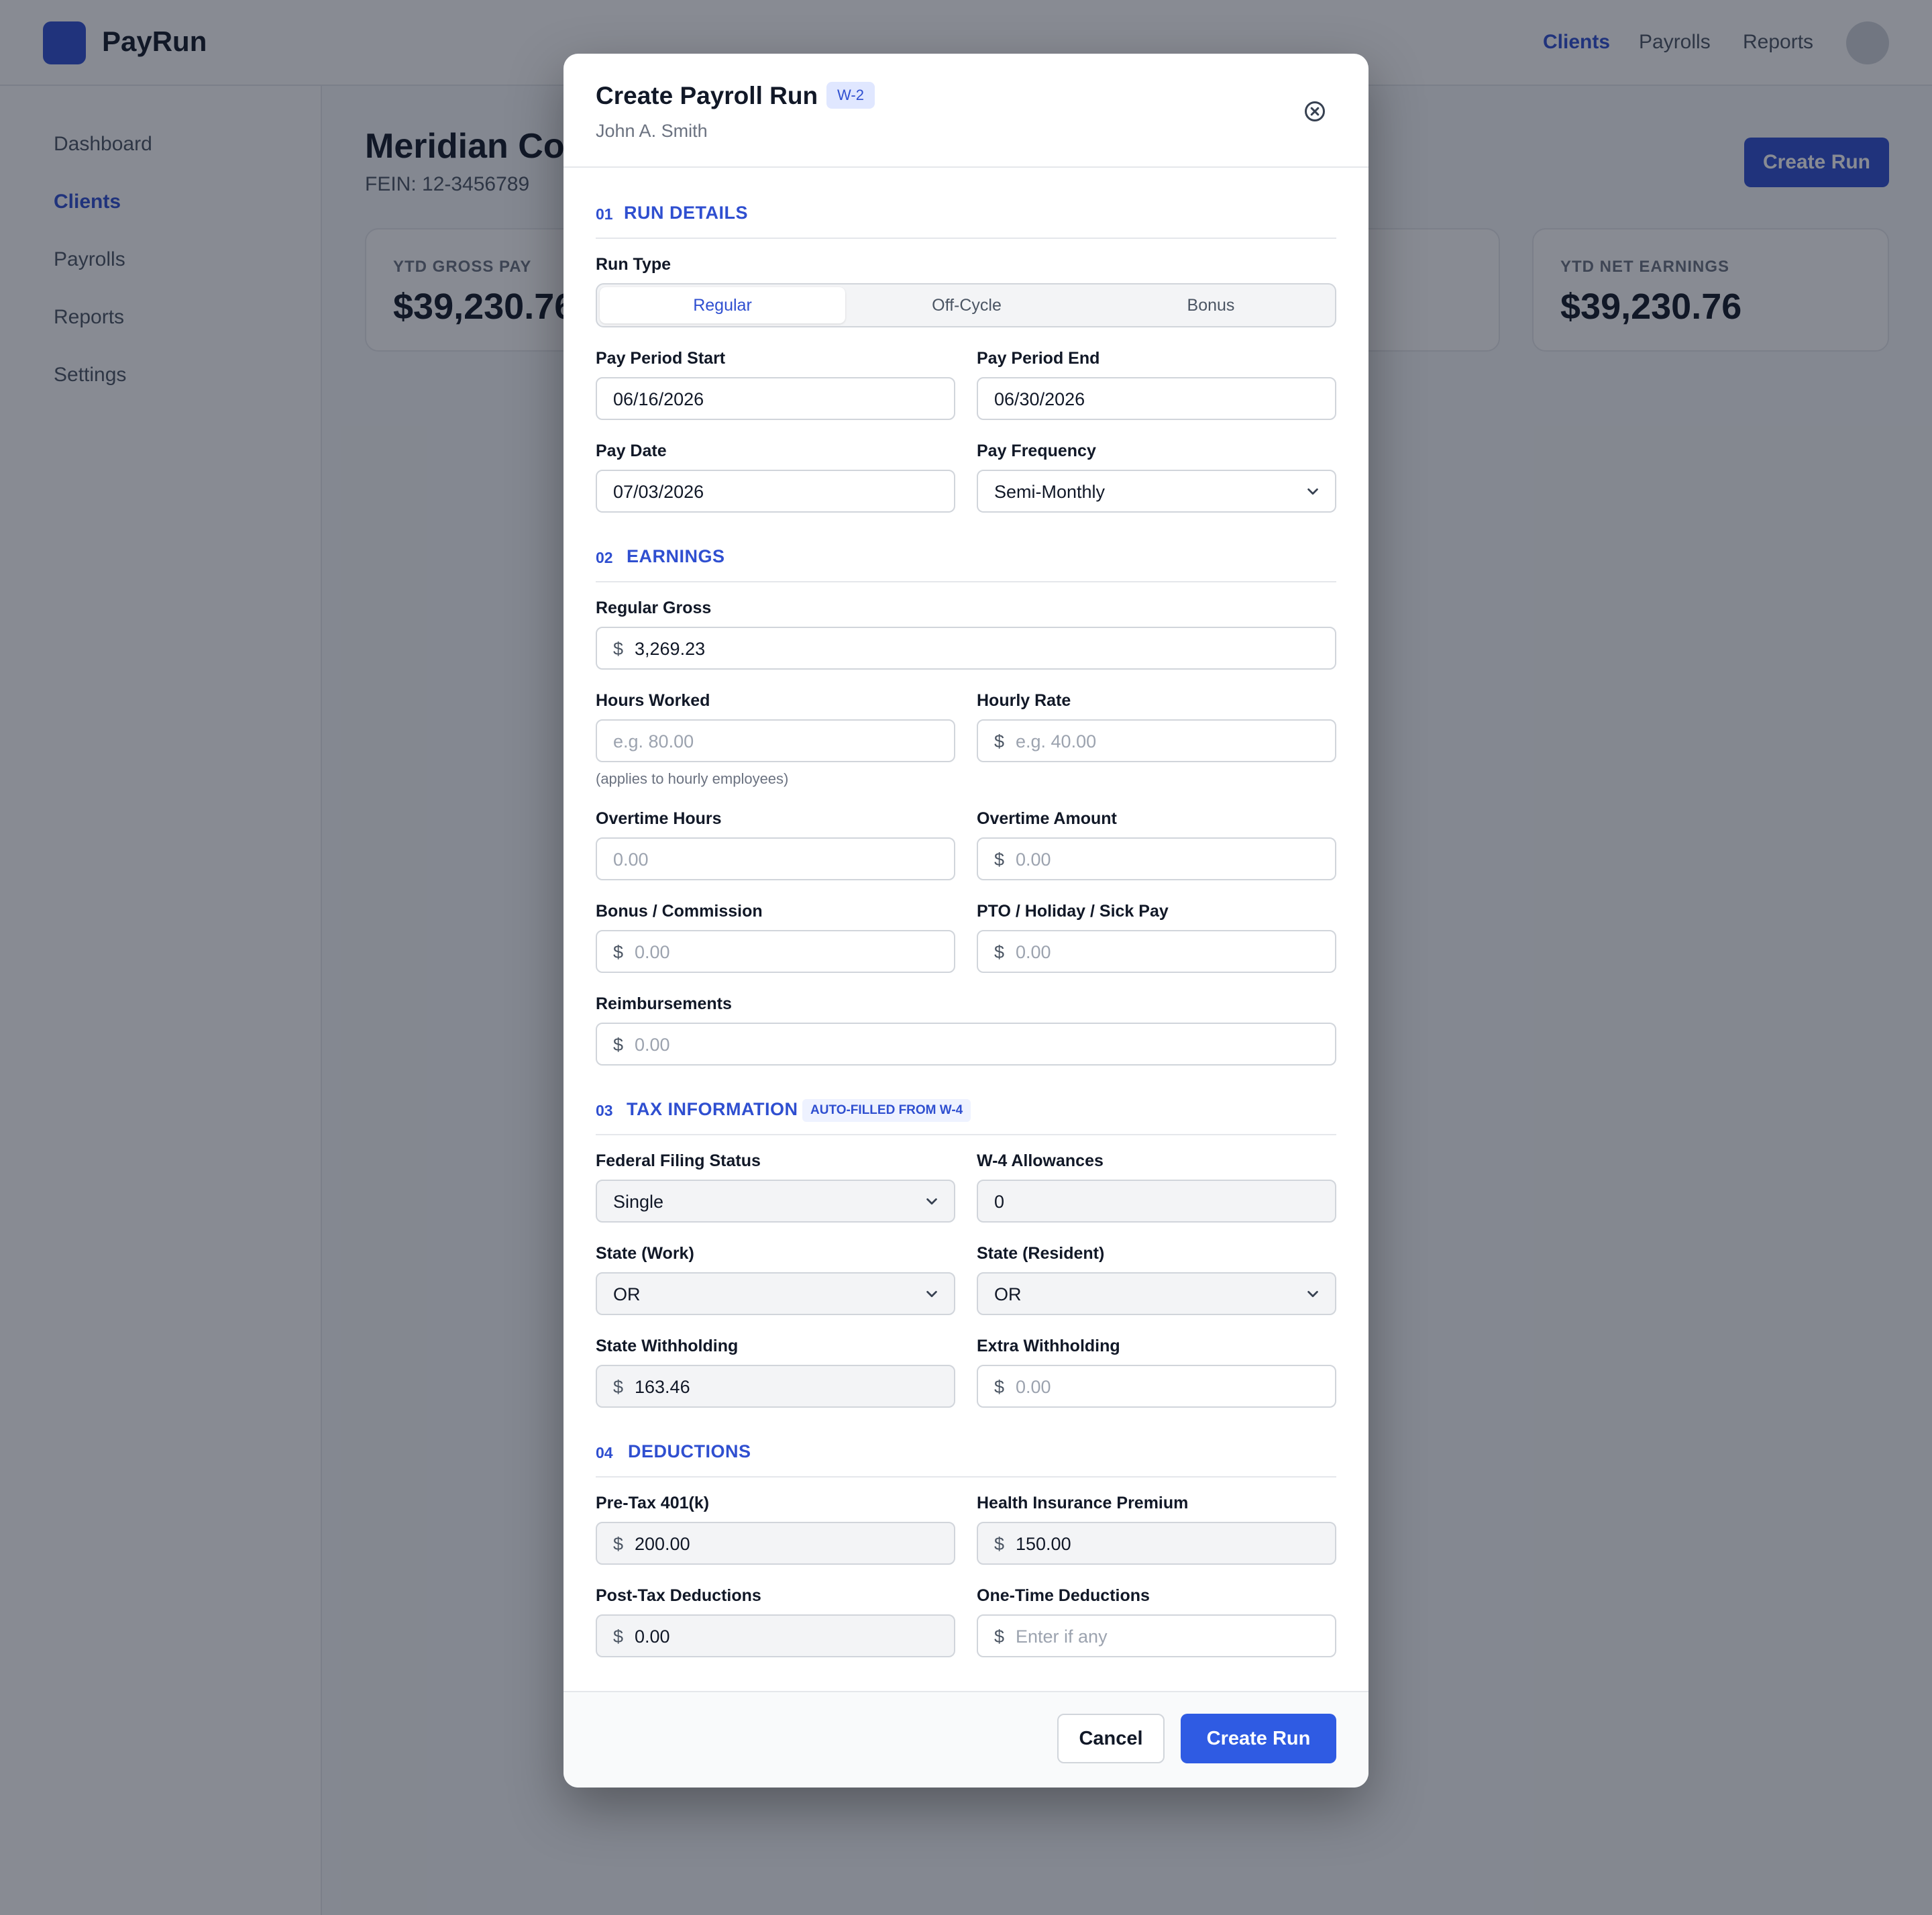  I want to click on section-title: RUN DETAILS, so click(686, 213).